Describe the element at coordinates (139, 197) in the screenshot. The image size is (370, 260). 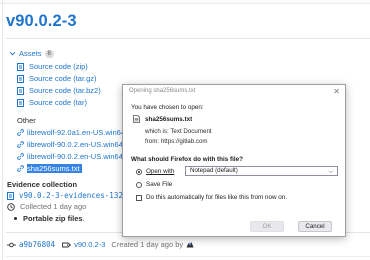
I see `checkbox-icon` at that location.